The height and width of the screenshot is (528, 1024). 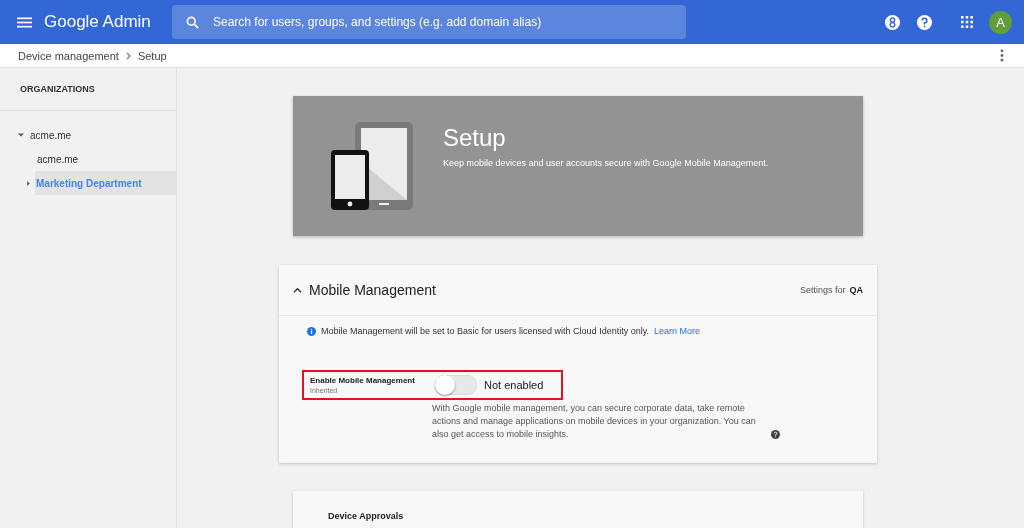 What do you see at coordinates (514, 385) in the screenshot?
I see `toggle-status: Not enabled` at bounding box center [514, 385].